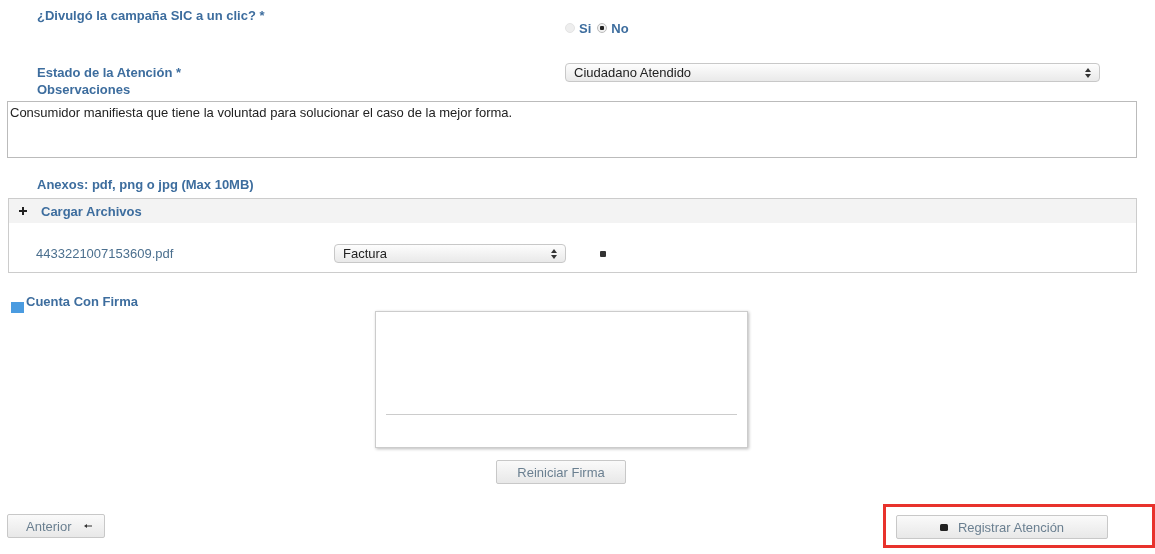 The width and height of the screenshot is (1155, 554). Describe the element at coordinates (1002, 527) in the screenshot. I see `submit-button: Registrar Atención` at that location.